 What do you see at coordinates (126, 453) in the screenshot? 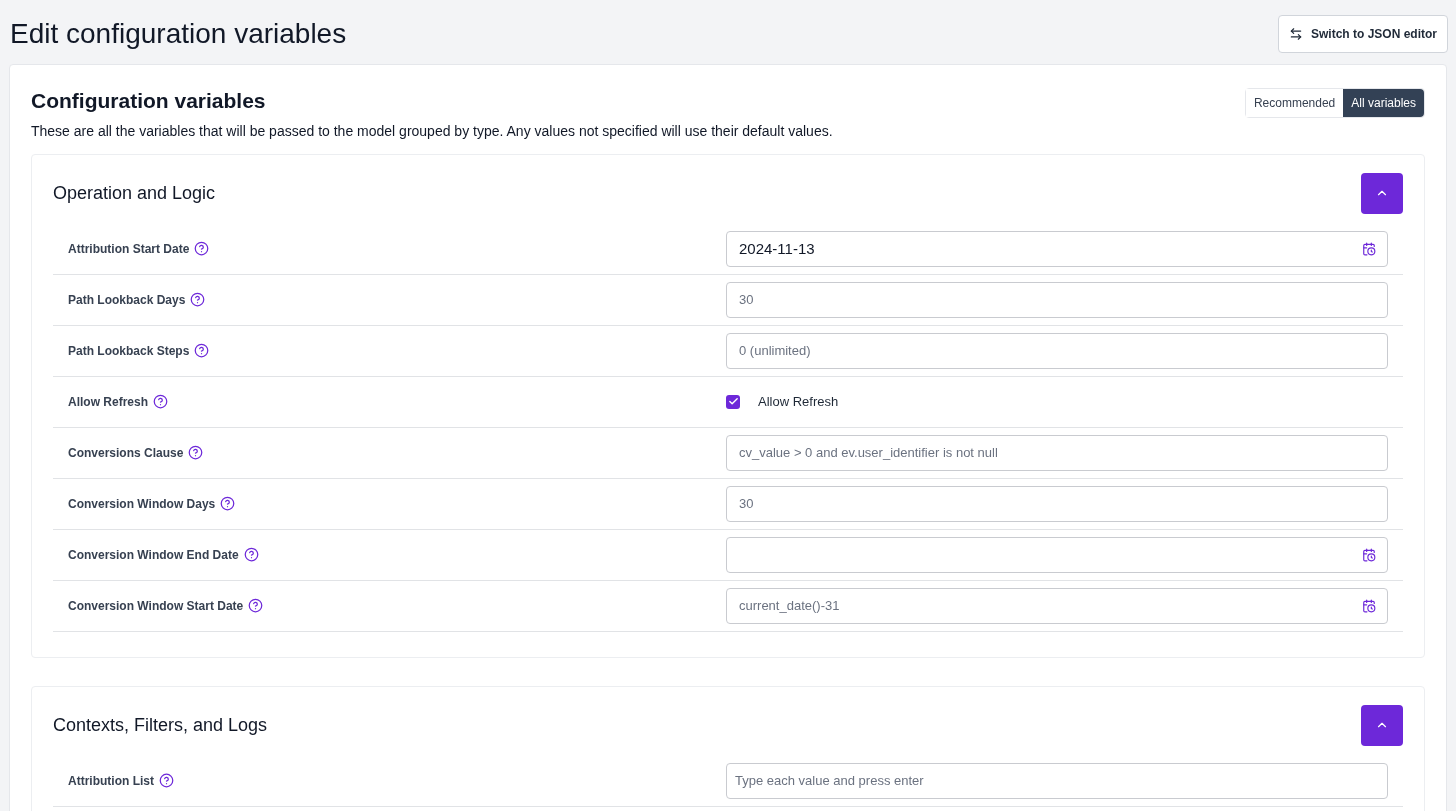
I see `field-label: Conversions Clause` at bounding box center [126, 453].